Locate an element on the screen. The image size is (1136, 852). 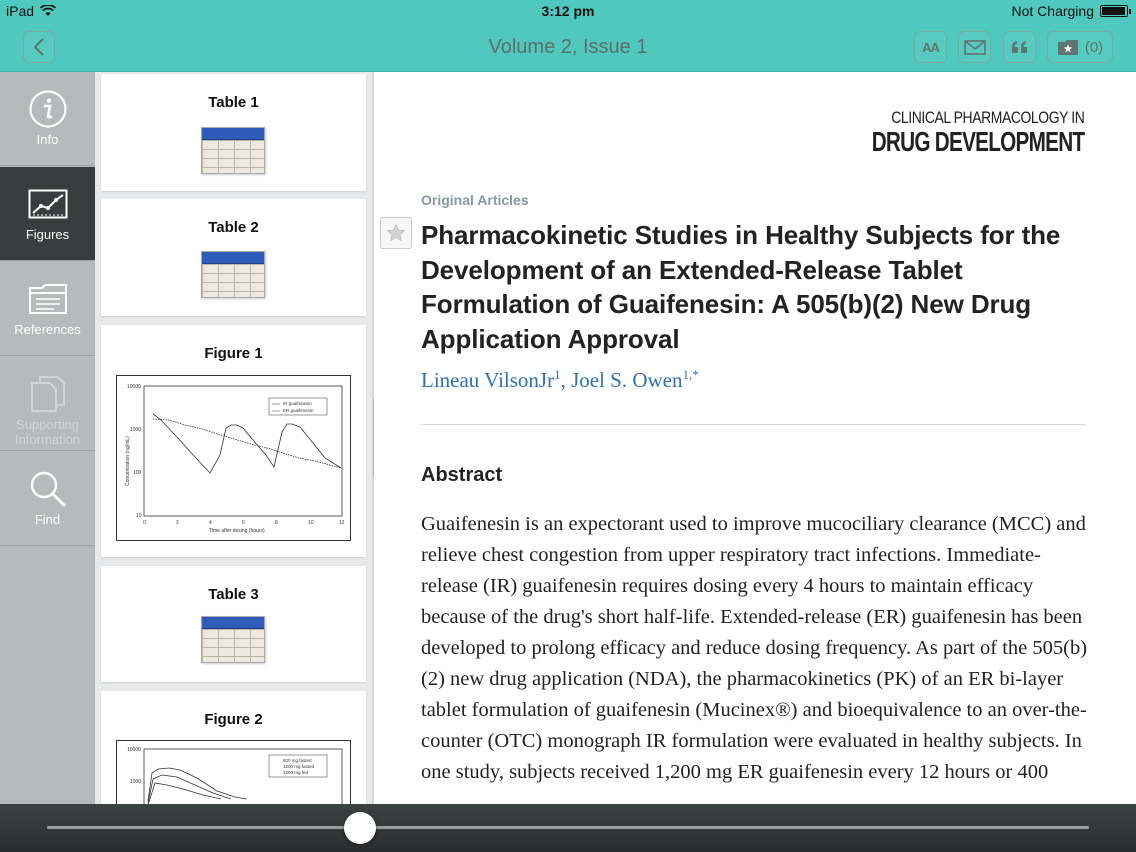
xtick-label: 8 is located at coordinates (276, 523).